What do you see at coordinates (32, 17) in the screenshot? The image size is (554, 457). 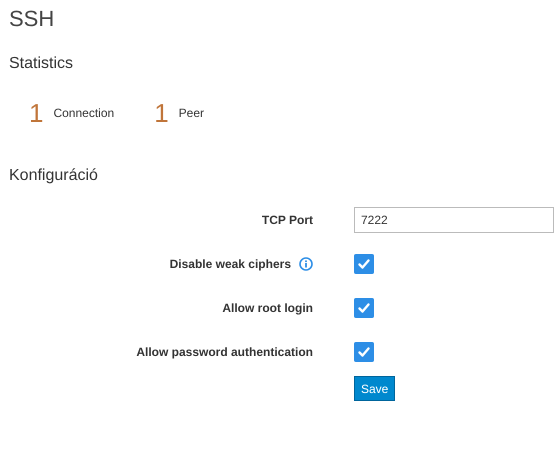 I see `page-title: SSH` at bounding box center [32, 17].